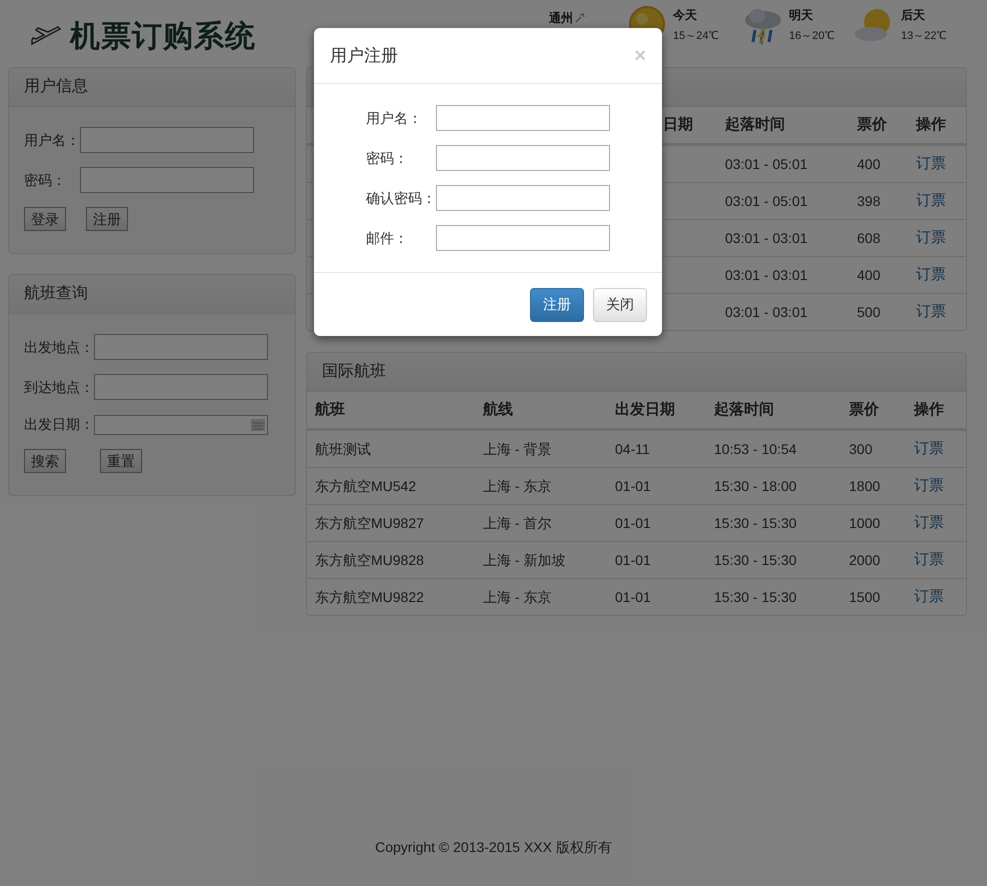  What do you see at coordinates (869, 238) in the screenshot?
I see `table-cell-text: 608` at bounding box center [869, 238].